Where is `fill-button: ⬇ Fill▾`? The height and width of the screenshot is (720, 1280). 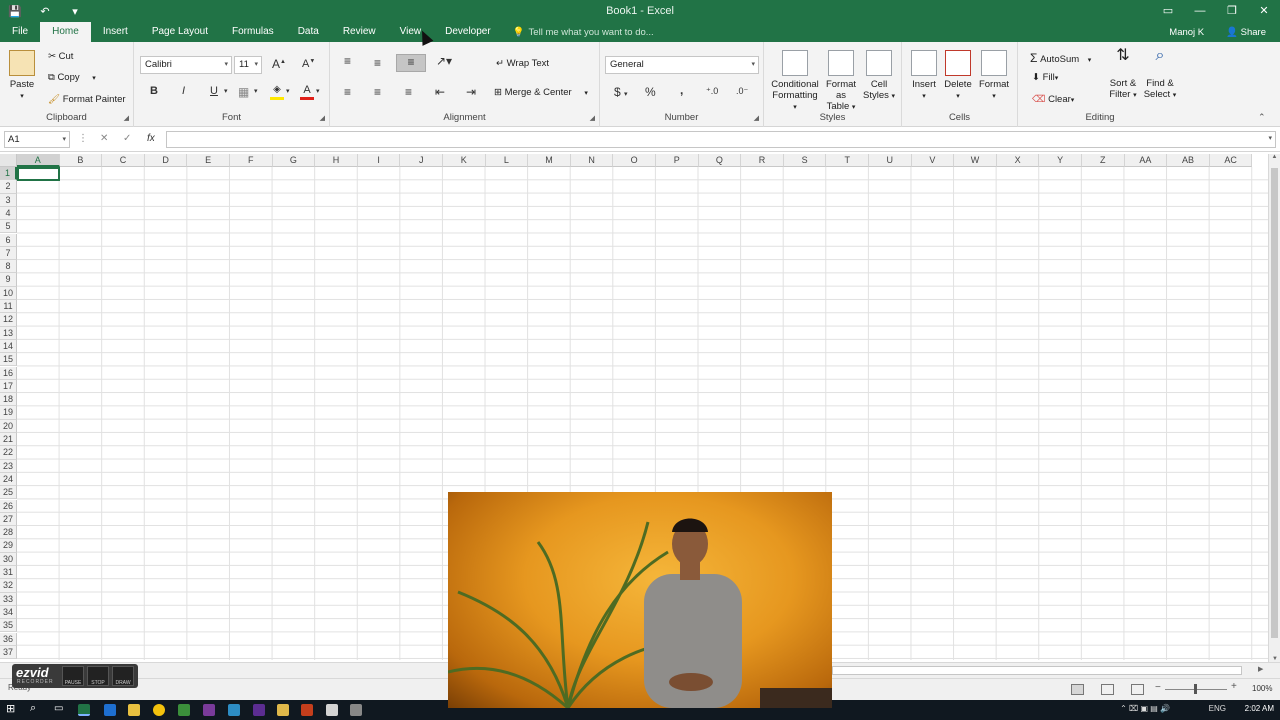
fill-button: ⬇ Fill▾ is located at coordinates (1045, 77).